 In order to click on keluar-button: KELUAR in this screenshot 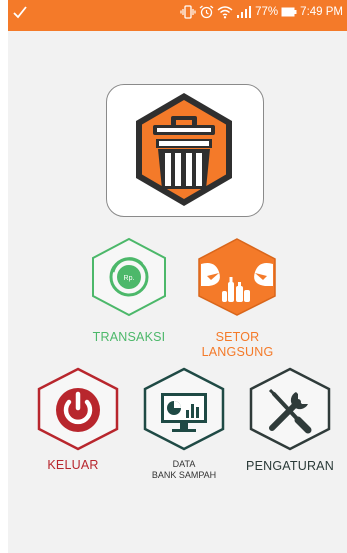, I will do `click(78, 421)`.